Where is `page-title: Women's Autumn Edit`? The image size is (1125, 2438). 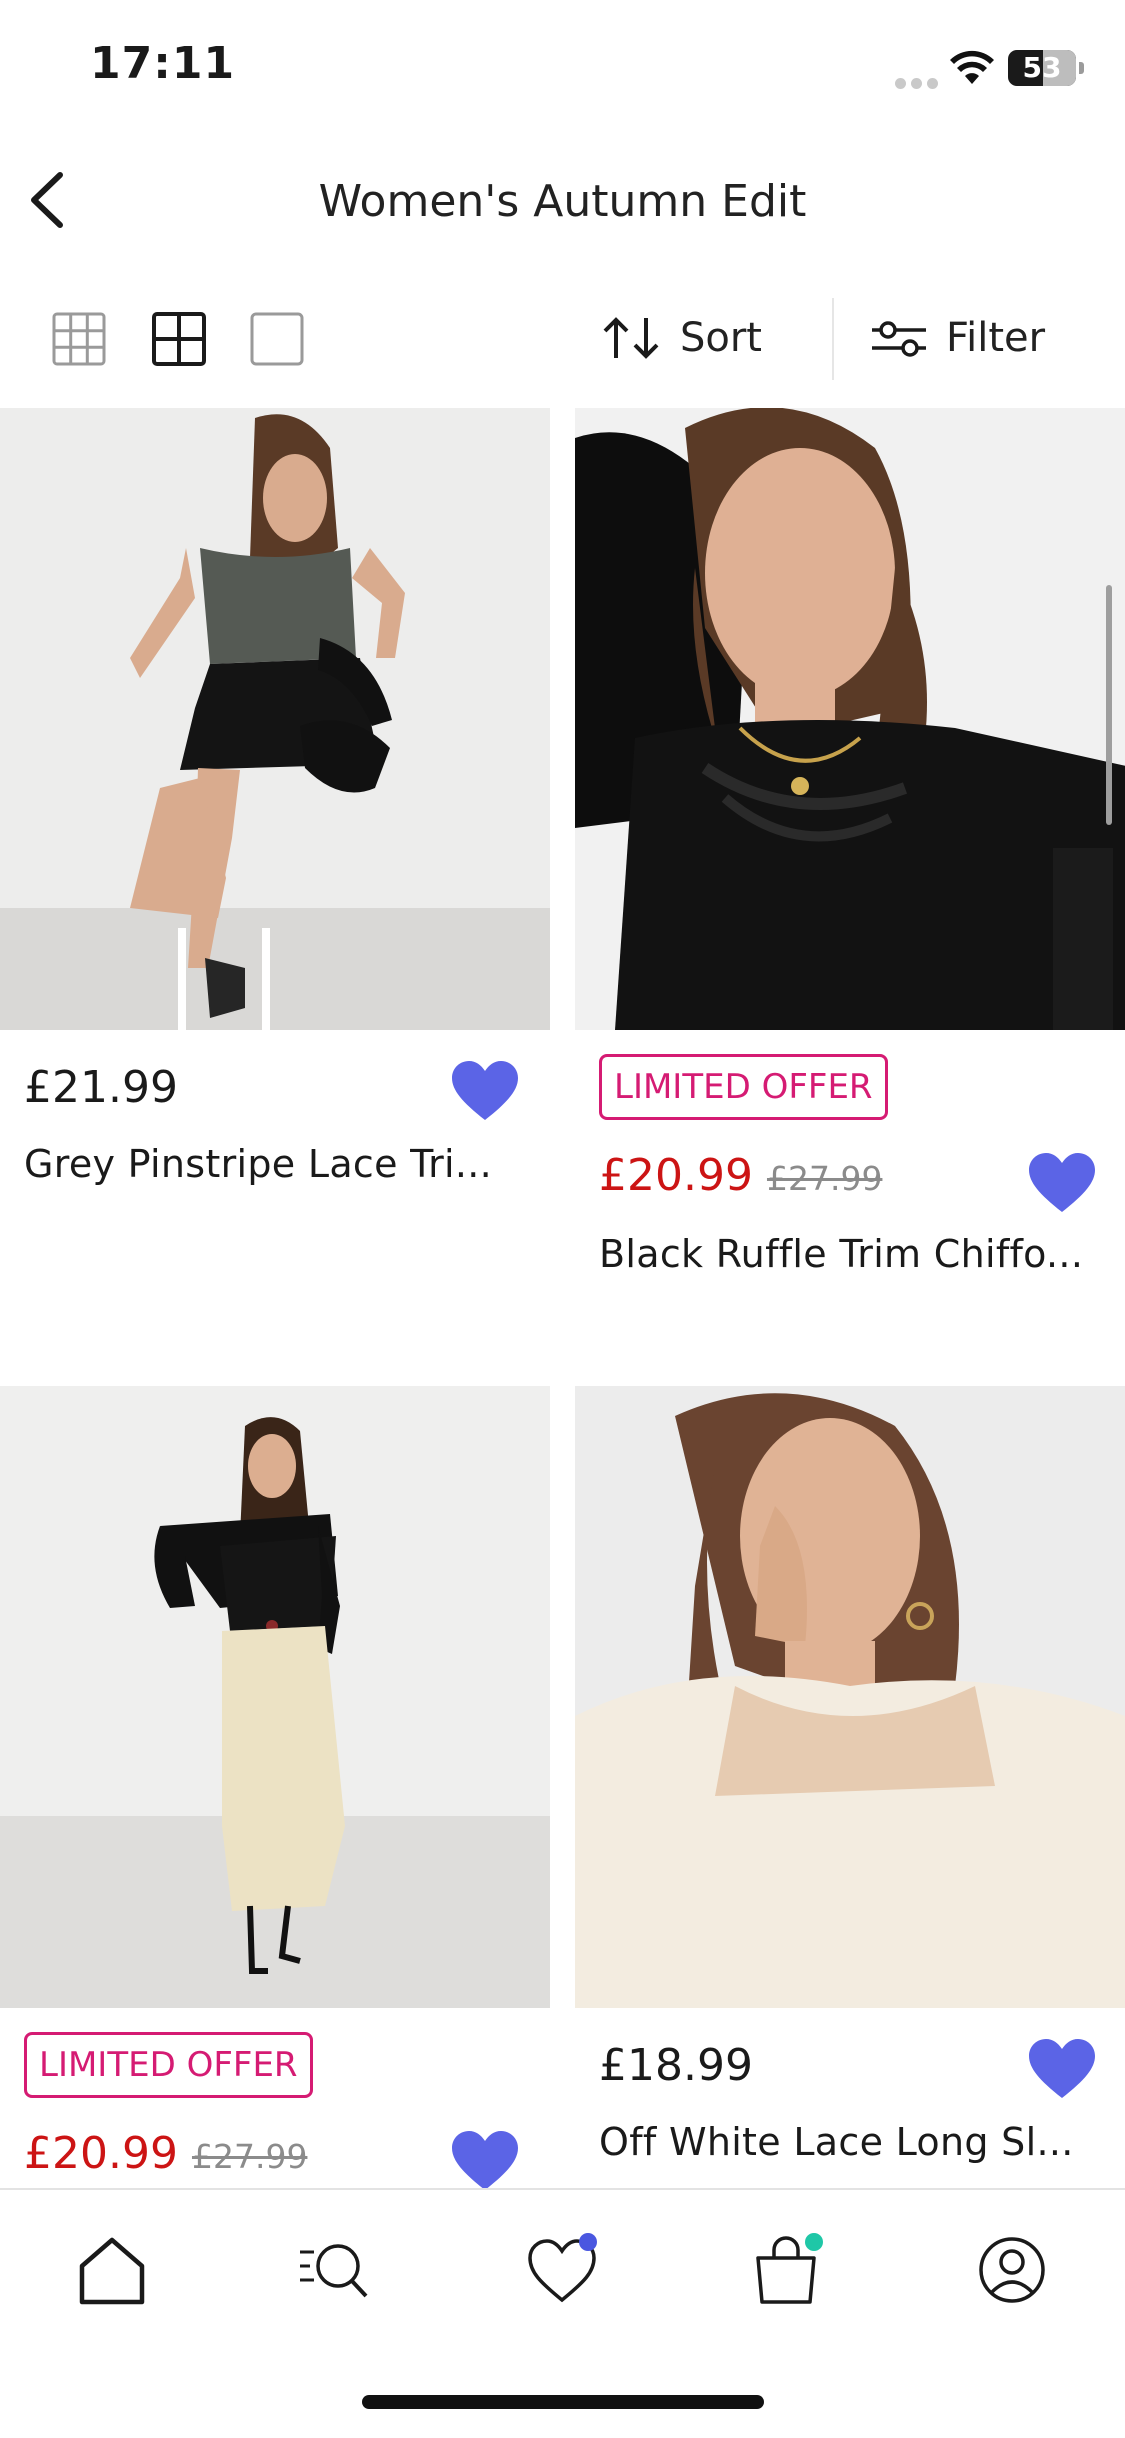
page-title: Women's Autumn Edit is located at coordinates (562, 201).